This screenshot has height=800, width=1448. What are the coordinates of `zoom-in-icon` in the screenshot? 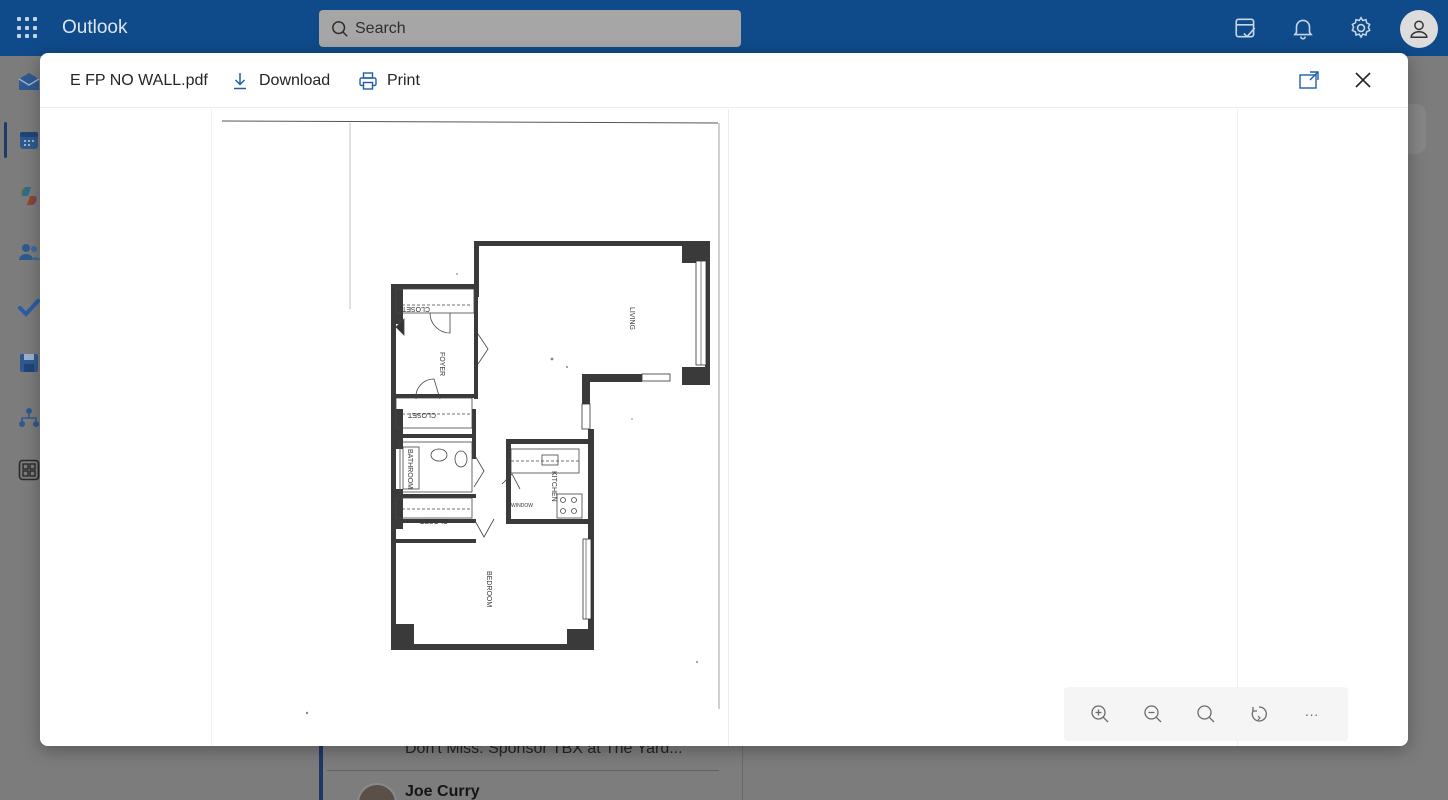 It's located at (1100, 714).